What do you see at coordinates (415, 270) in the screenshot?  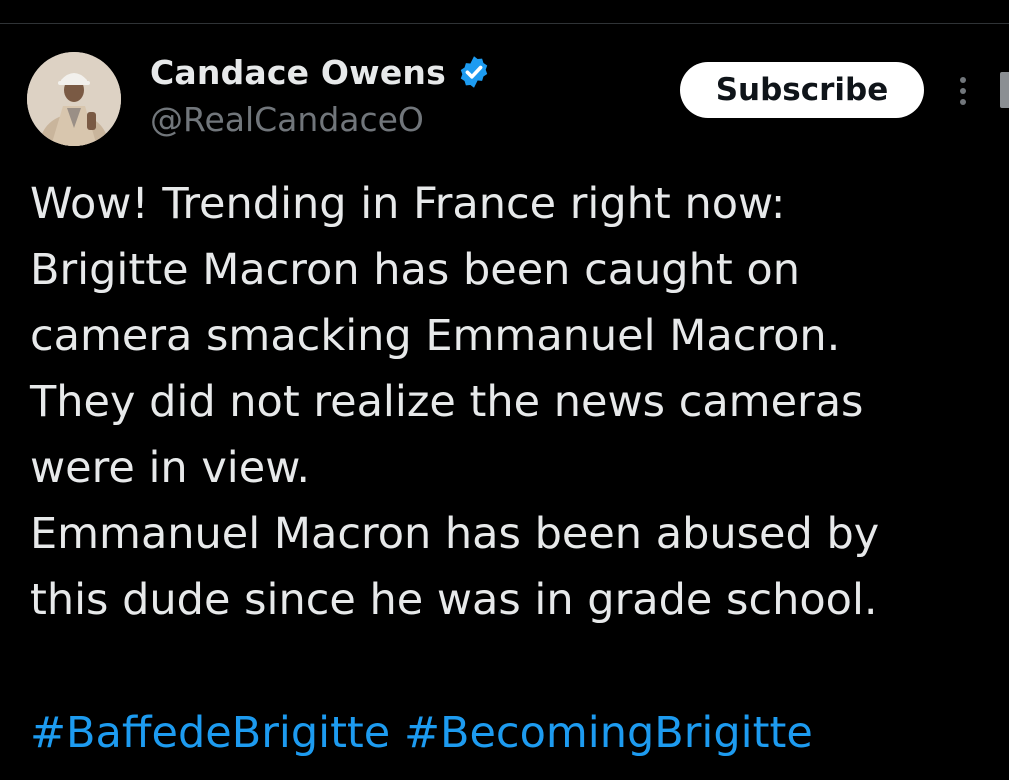 I see `tweet-line: Brigitte Macron has been caught on` at bounding box center [415, 270].